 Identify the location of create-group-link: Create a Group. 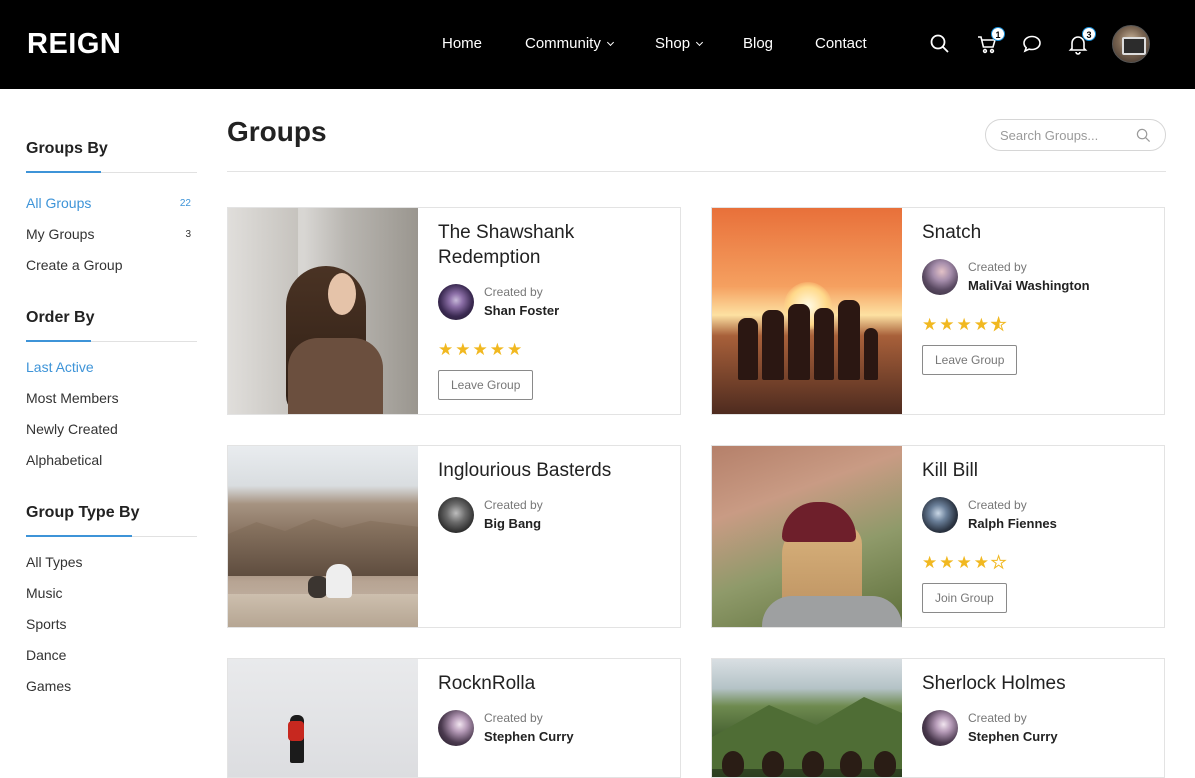
(111, 265).